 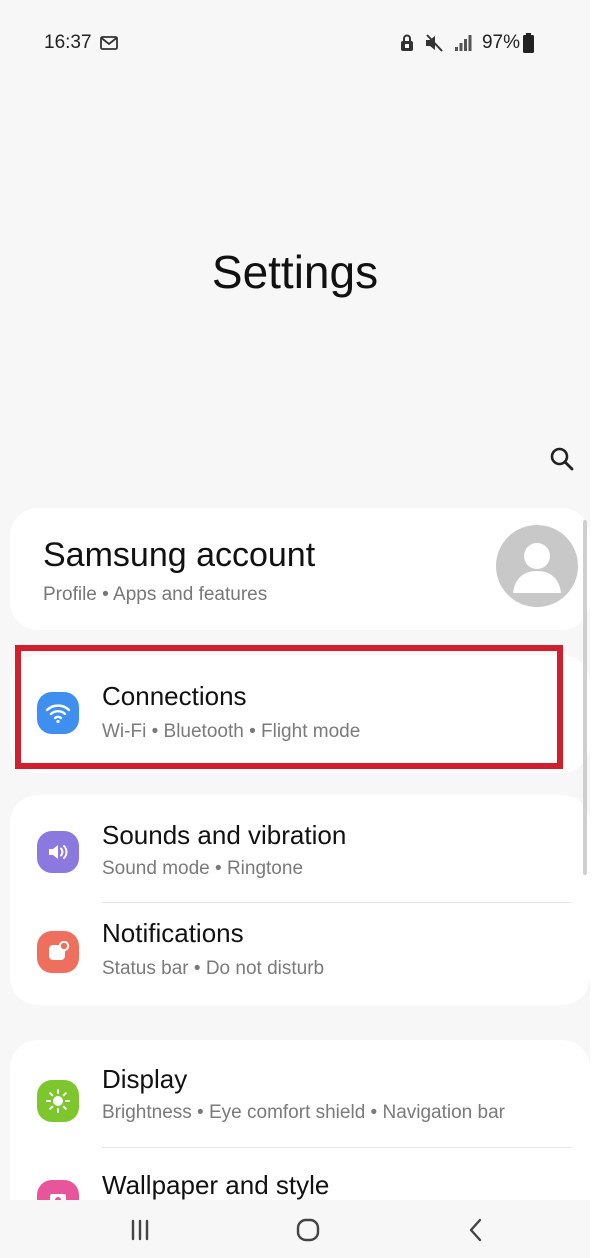 I want to click on search-button, so click(x=562, y=461).